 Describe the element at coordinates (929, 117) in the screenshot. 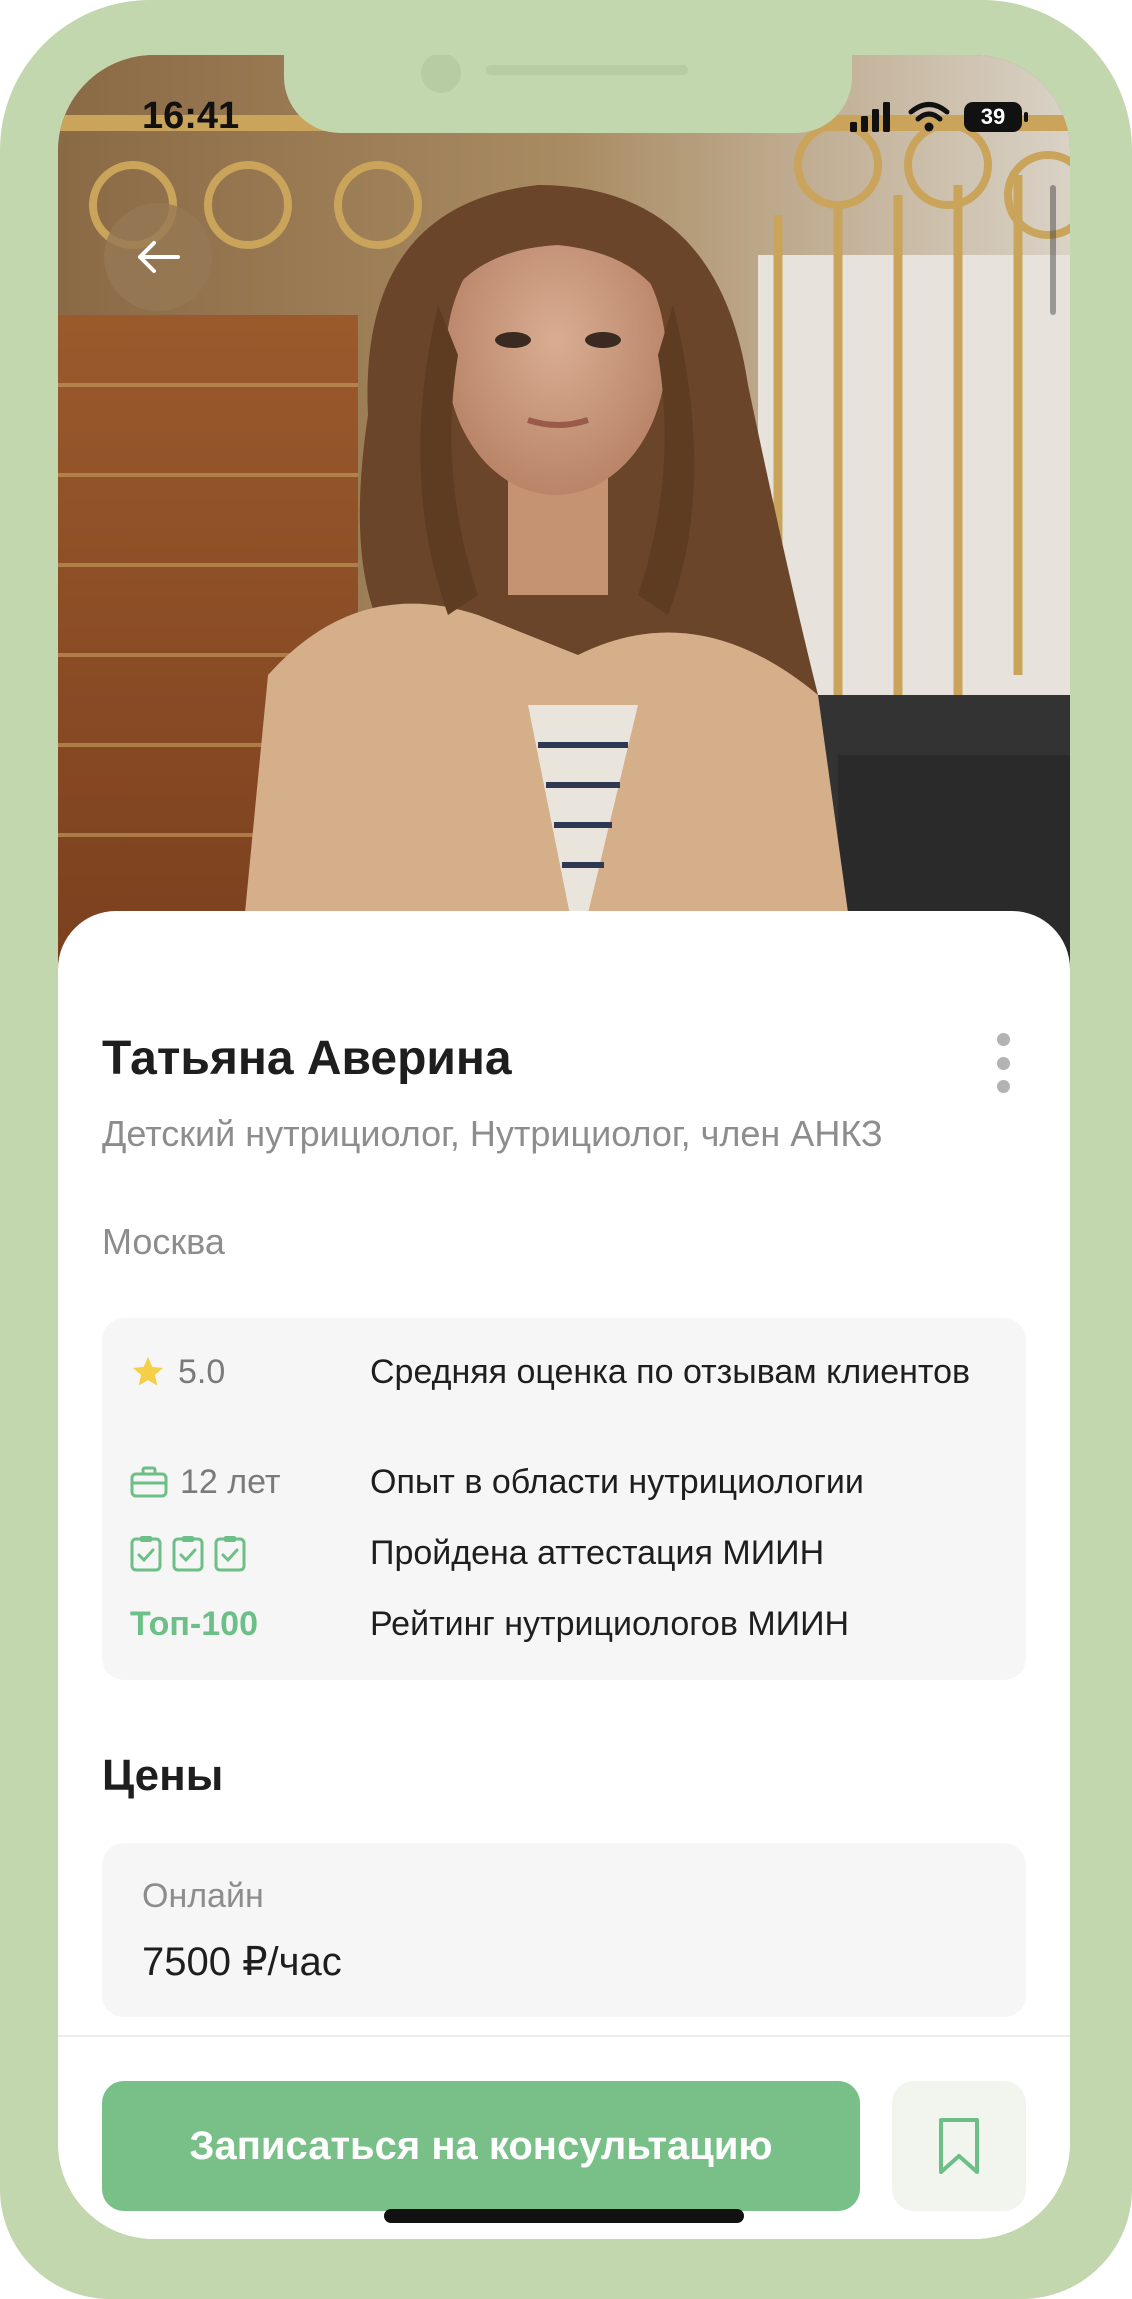

I see `wifi-icon` at that location.